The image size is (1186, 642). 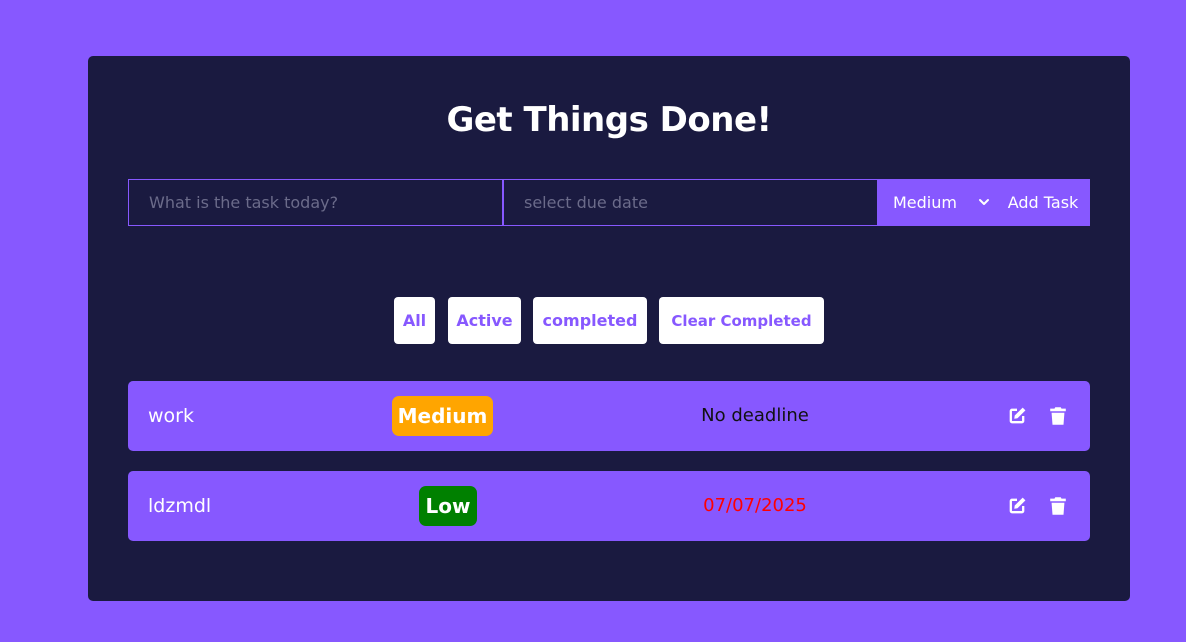 I want to click on todo-item: work Medium No deadline, so click(x=609, y=416).